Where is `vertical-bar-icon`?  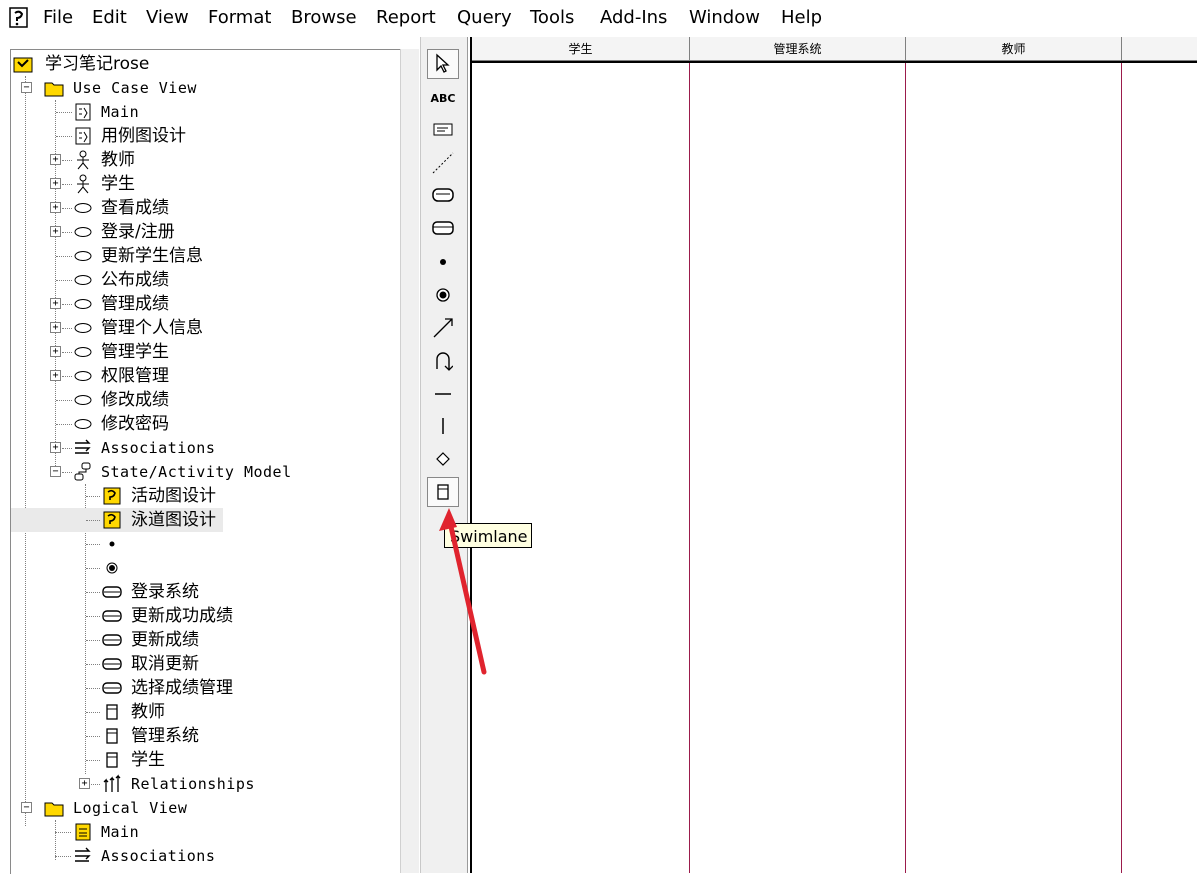 vertical-bar-icon is located at coordinates (443, 426).